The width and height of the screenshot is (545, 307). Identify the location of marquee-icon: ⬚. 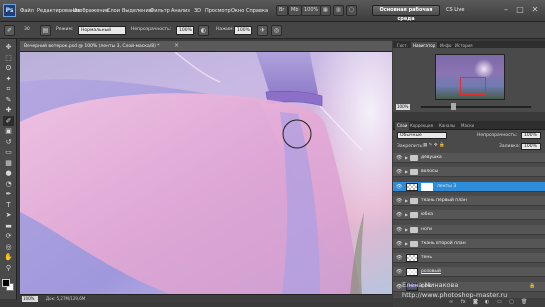
(8, 58).